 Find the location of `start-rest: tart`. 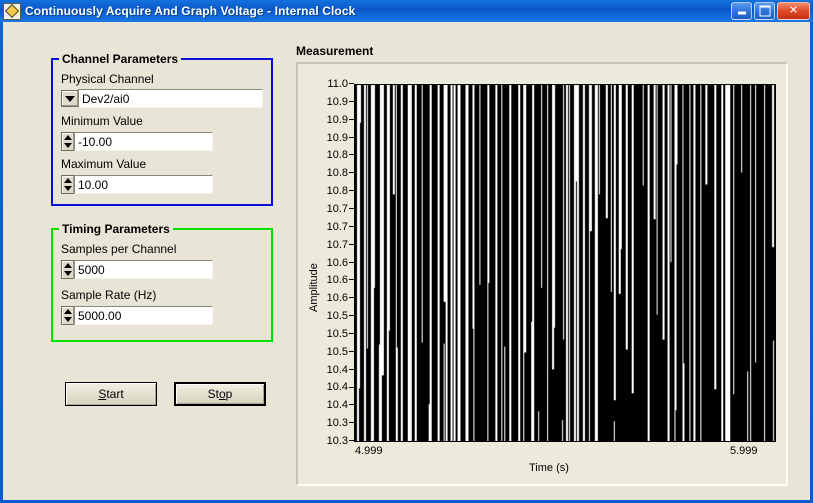

start-rest: tart is located at coordinates (115, 394).